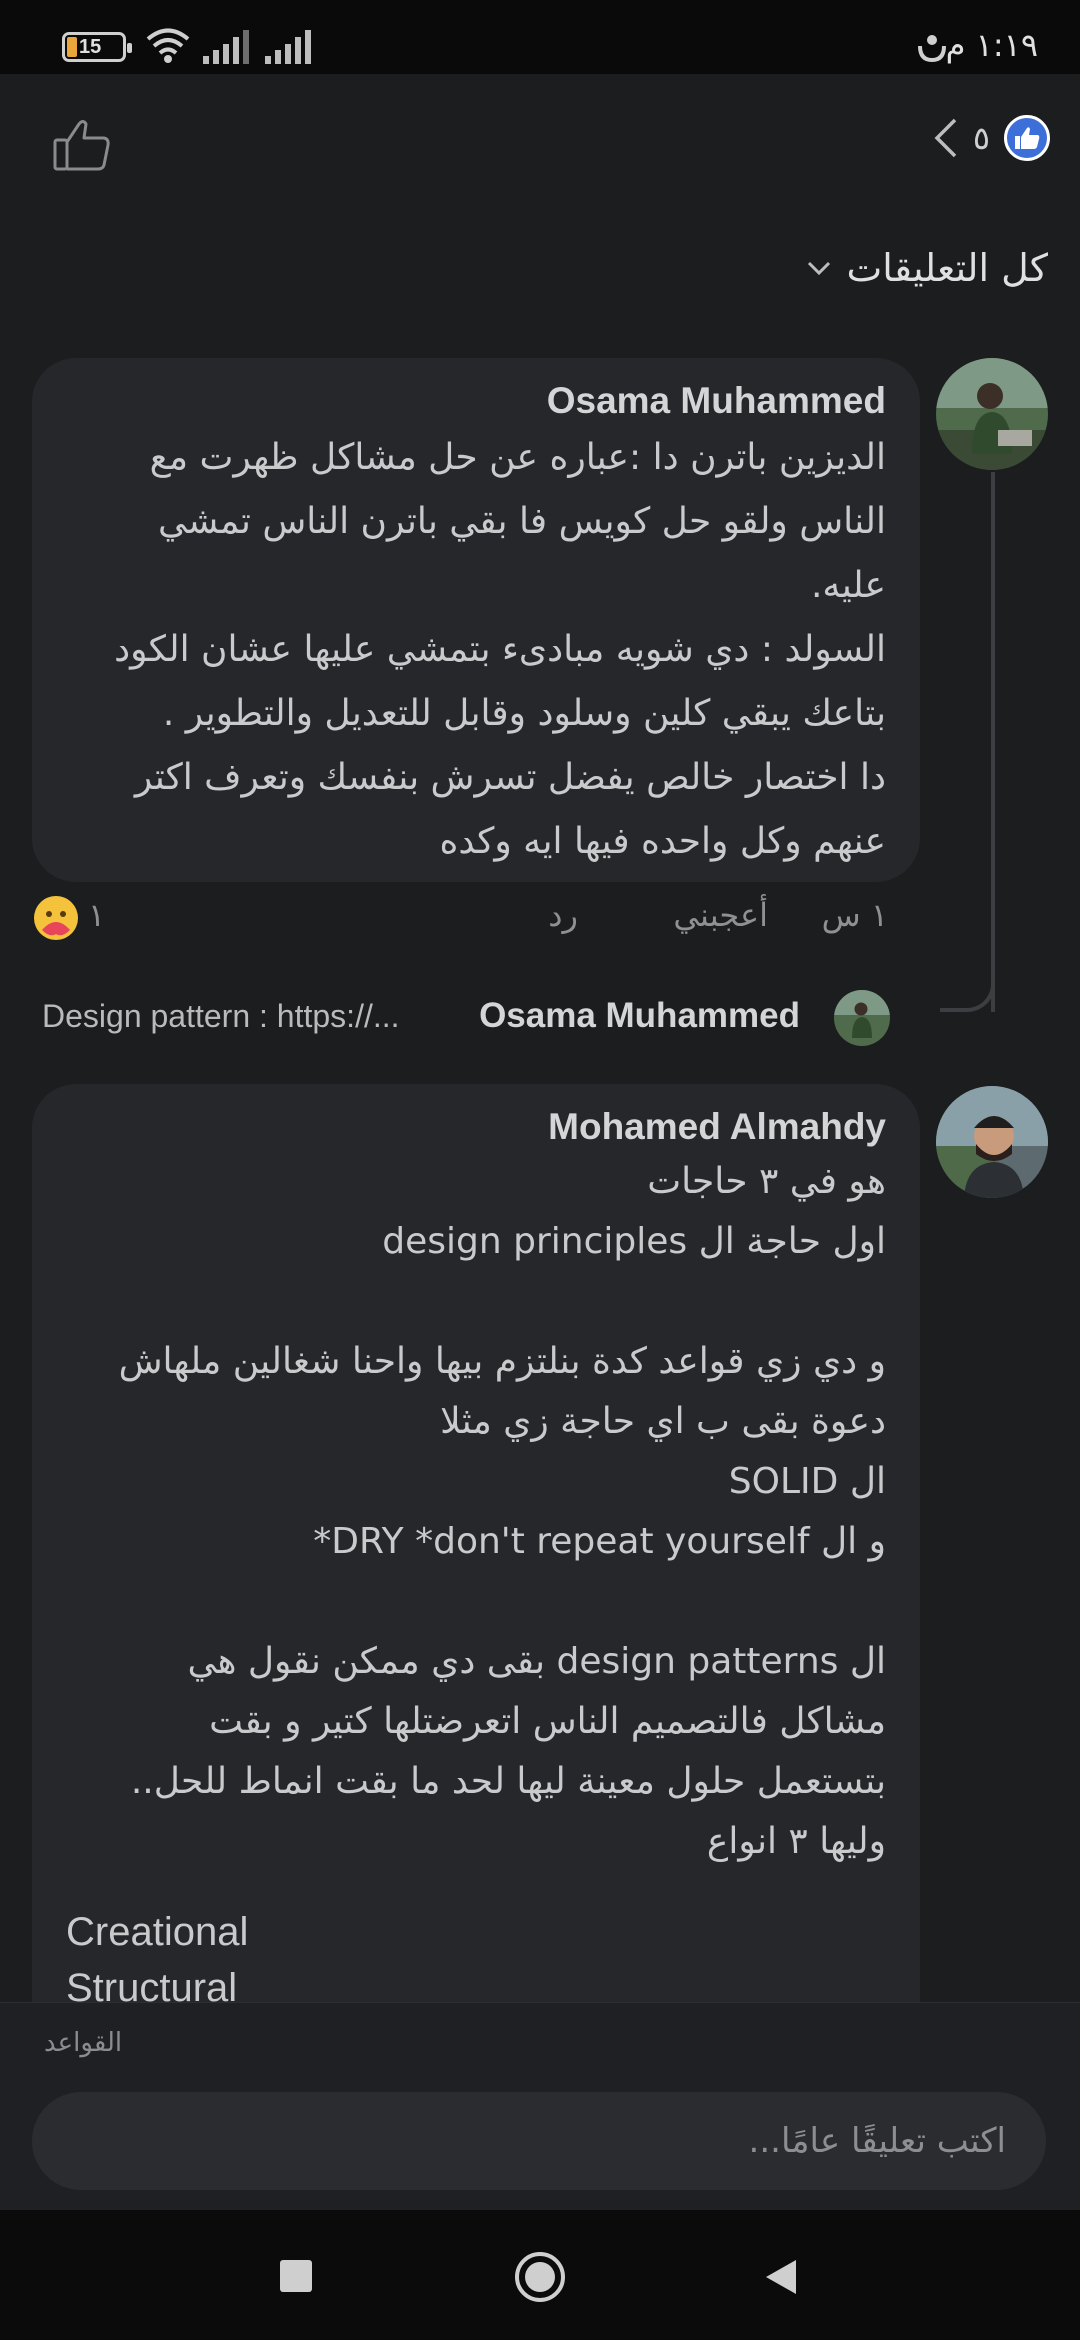  I want to click on home-button, so click(540, 2277).